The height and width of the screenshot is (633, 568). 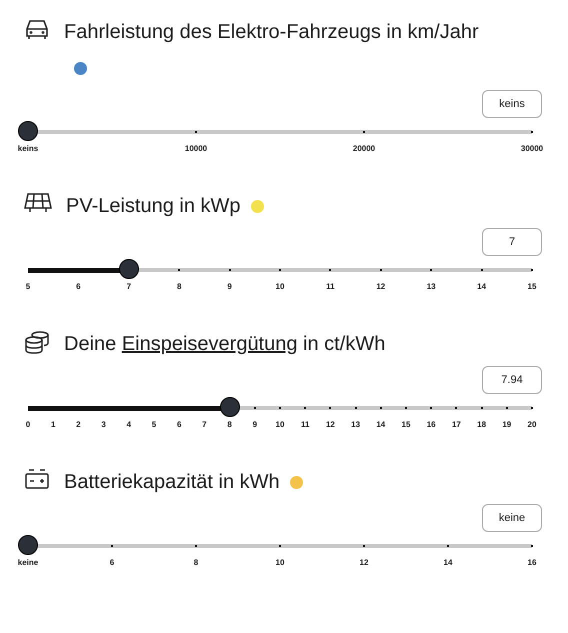 I want to click on value-field: 7, so click(x=512, y=242).